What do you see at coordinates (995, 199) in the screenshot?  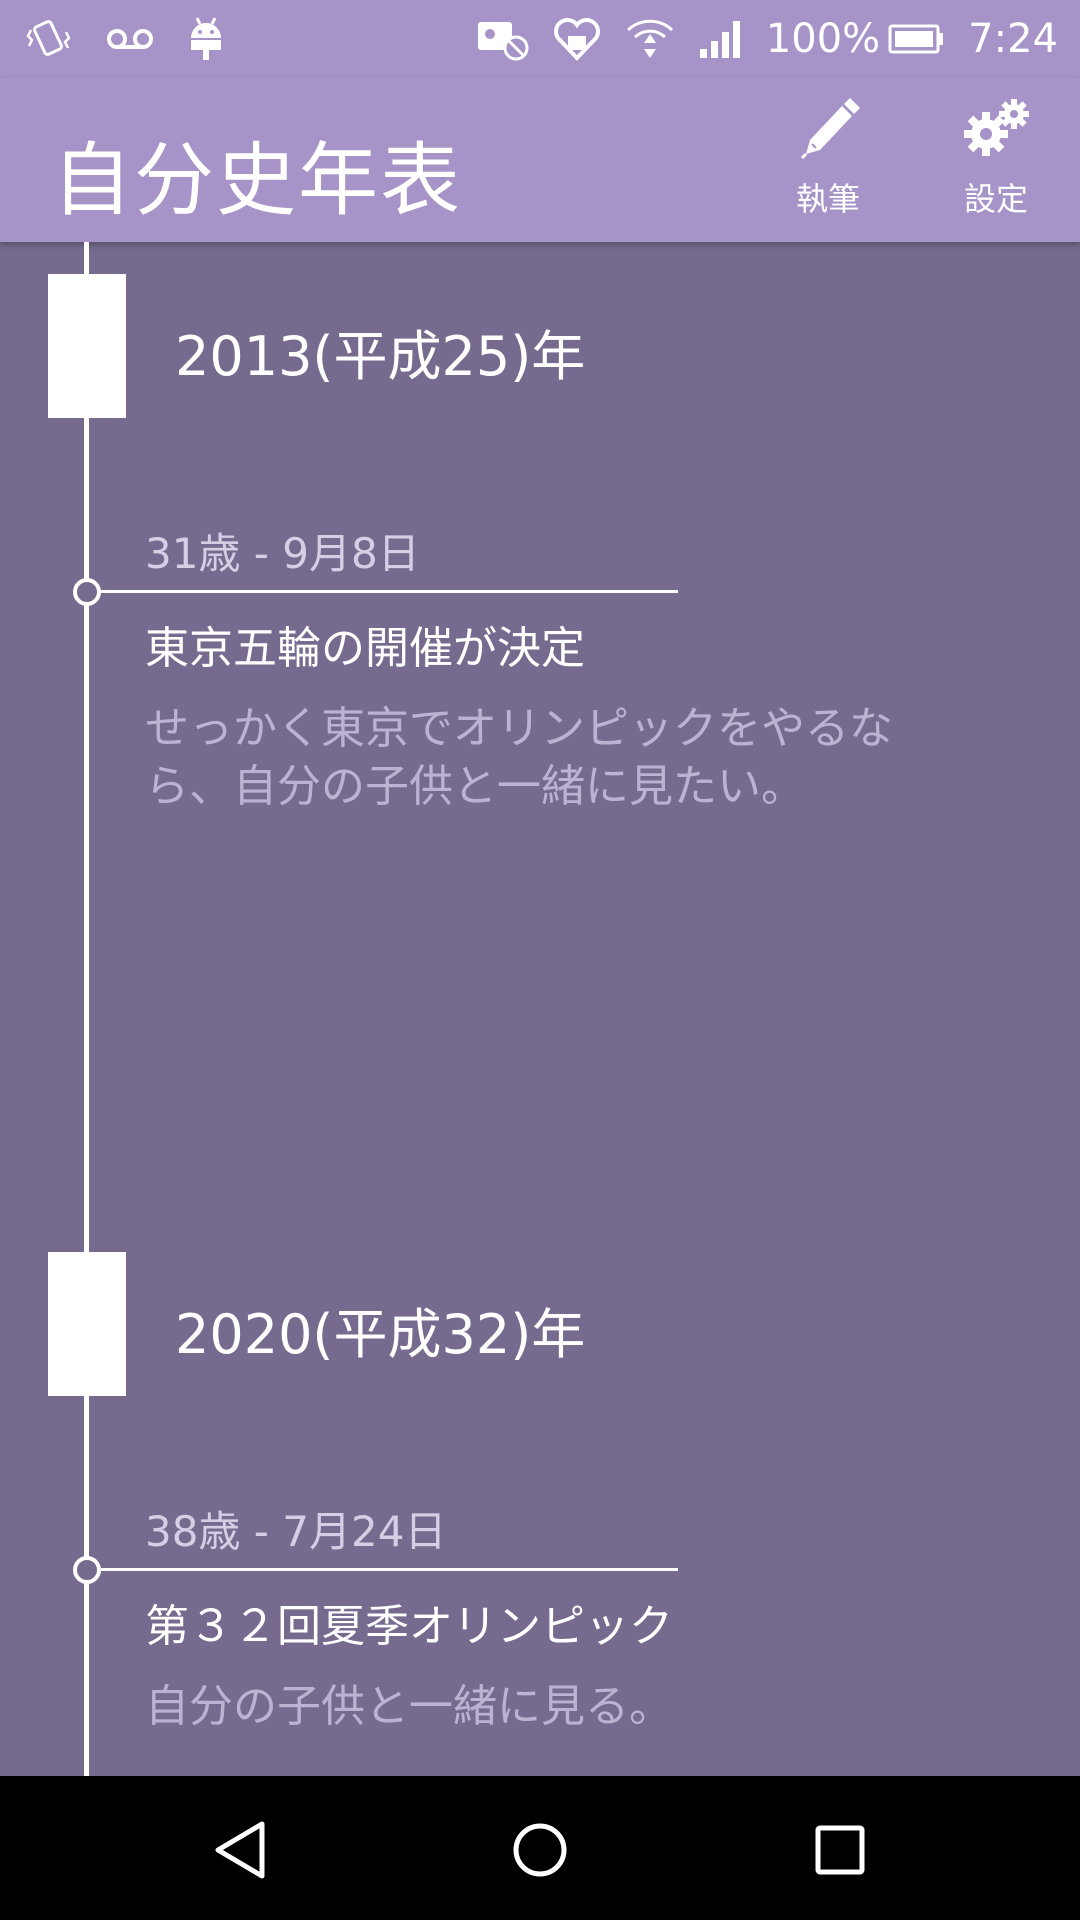 I see `settings-label: 設定` at bounding box center [995, 199].